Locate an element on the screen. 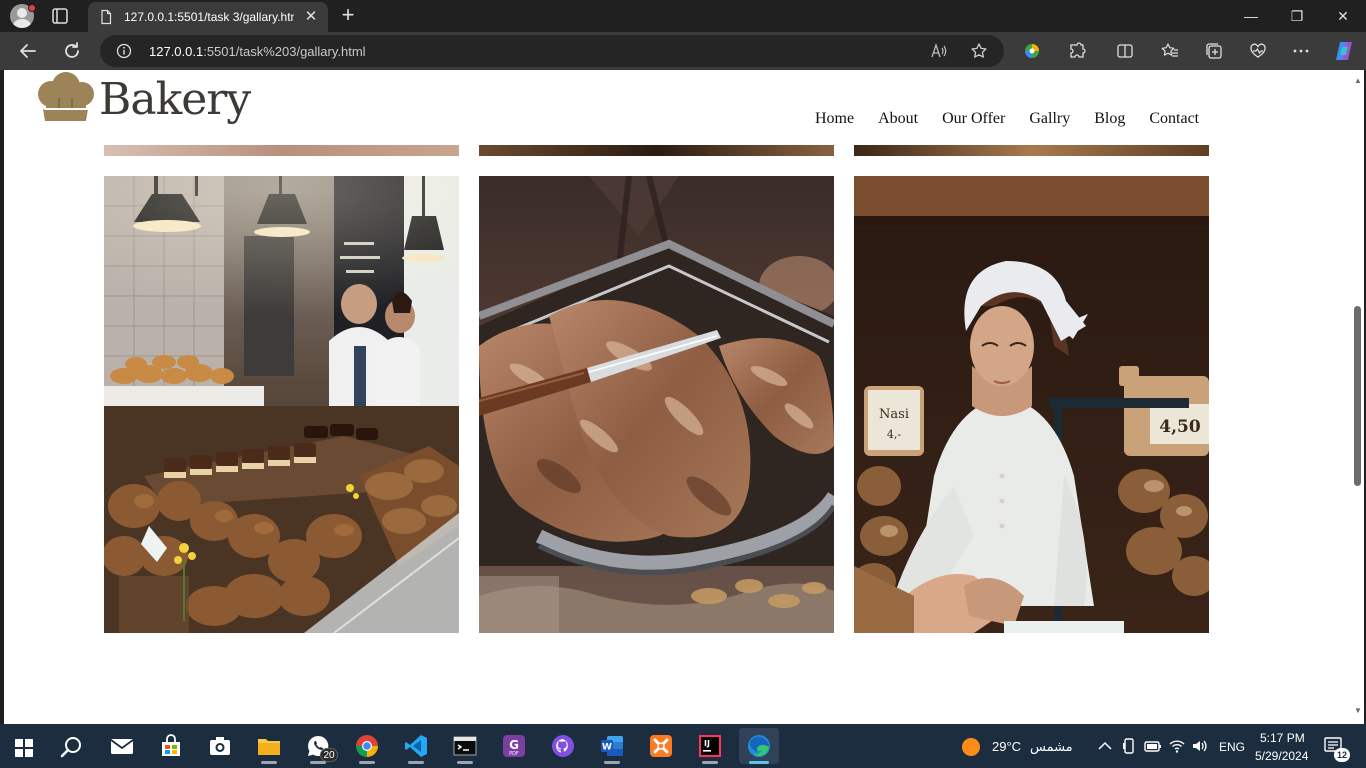 The width and height of the screenshot is (1366, 768). tab-actions-icon is located at coordinates (60, 16).